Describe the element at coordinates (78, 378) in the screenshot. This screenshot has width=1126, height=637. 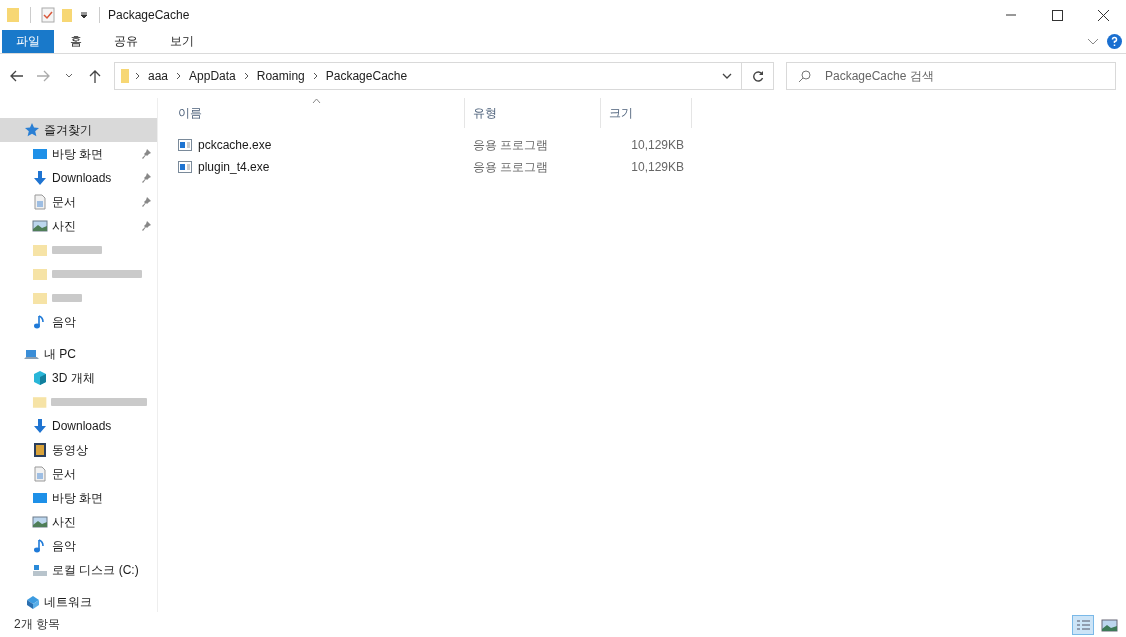
I see `sidebar-item: 3D 개체` at that location.